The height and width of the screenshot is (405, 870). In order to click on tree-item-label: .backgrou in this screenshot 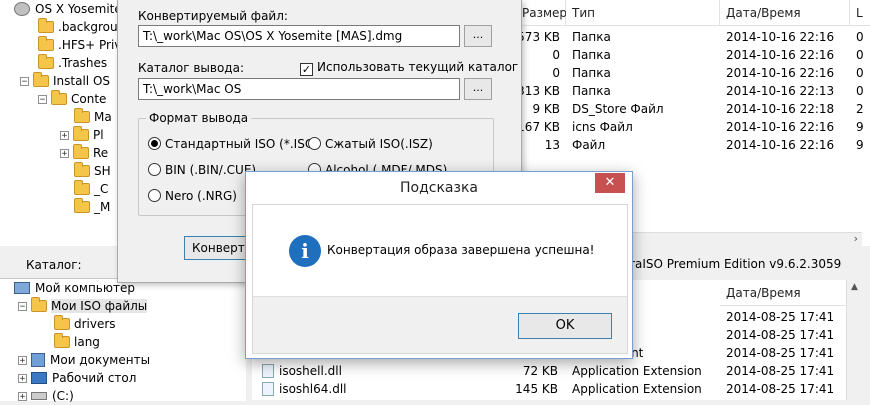, I will do `click(88, 27)`.